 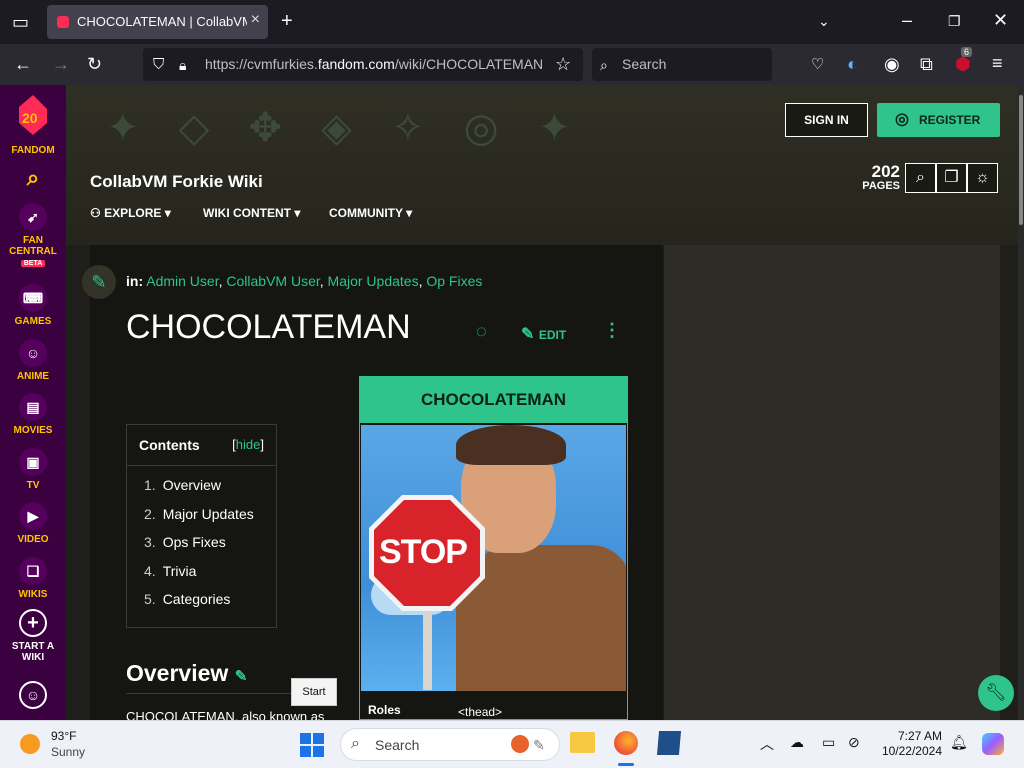 I want to click on vpn-icon: ◐, so click(x=852, y=64).